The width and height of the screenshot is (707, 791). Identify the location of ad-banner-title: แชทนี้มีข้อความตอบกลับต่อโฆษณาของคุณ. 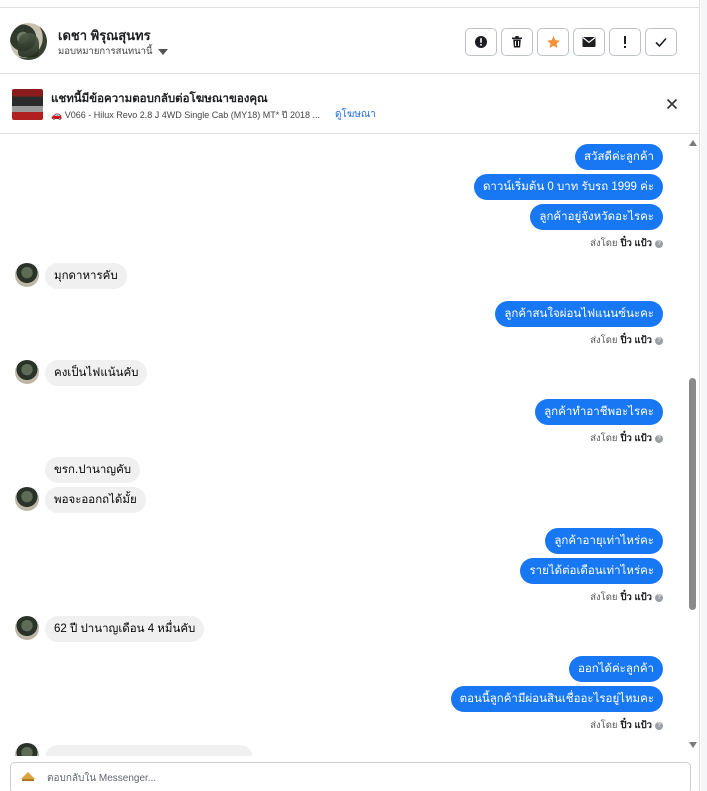
(159, 99).